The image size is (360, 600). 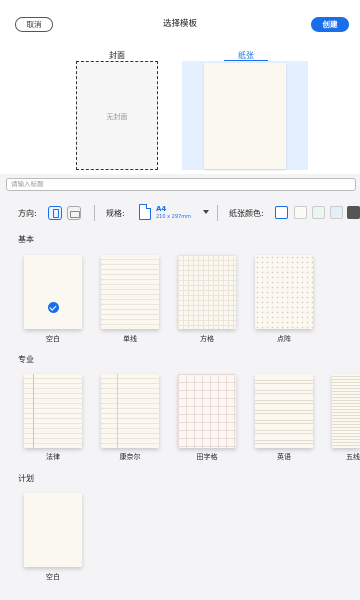 What do you see at coordinates (181, 184) in the screenshot?
I see `title-input: 请输入标题` at bounding box center [181, 184].